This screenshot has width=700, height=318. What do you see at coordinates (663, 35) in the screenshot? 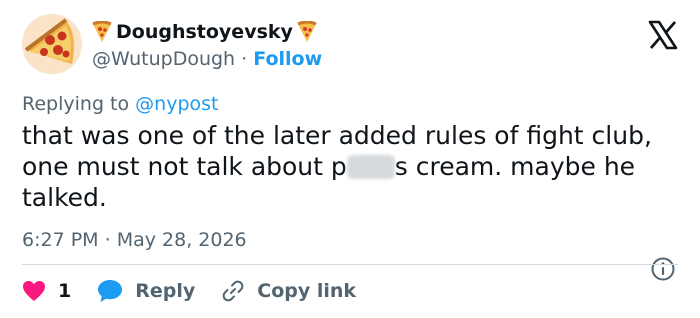
I see `x-logo-icon` at bounding box center [663, 35].